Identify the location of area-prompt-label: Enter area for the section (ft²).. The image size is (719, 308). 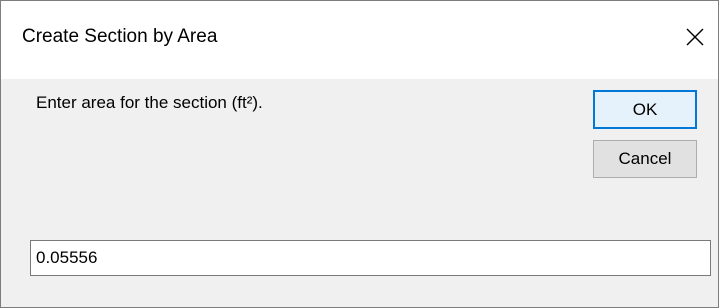
(149, 102).